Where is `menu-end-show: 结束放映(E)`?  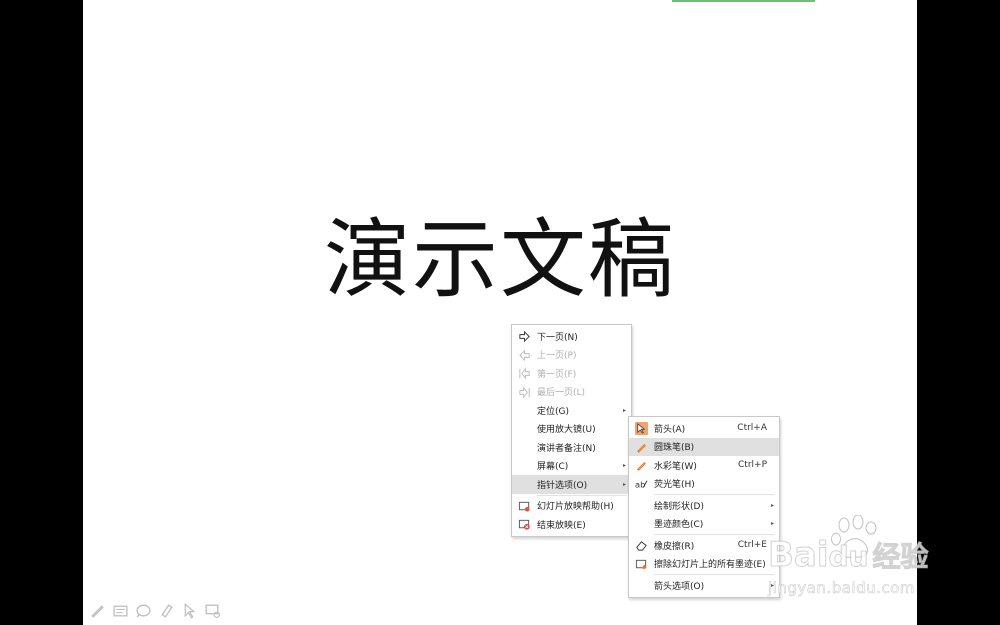
menu-end-show: 结束放映(E) is located at coordinates (571, 524).